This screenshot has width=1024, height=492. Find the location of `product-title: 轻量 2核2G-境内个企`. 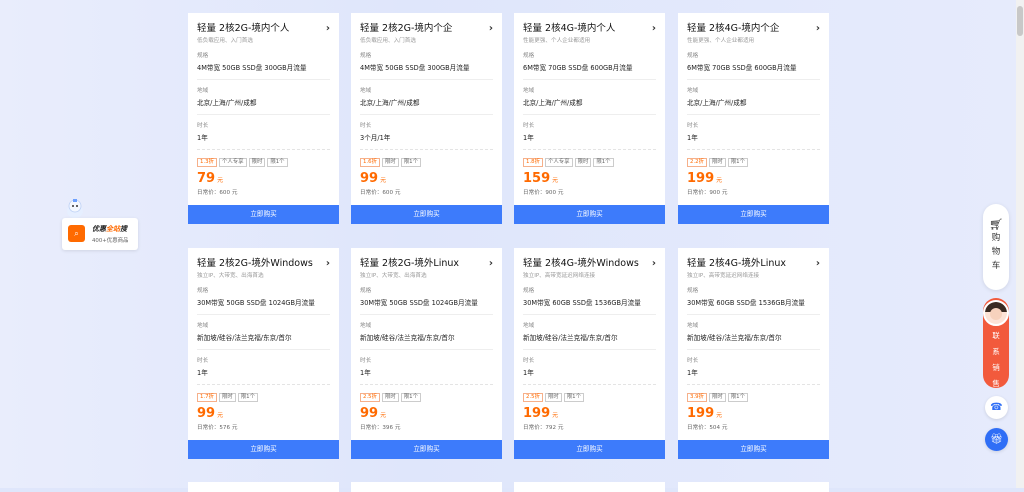

product-title: 轻量 2核2G-境内个企 is located at coordinates (406, 29).